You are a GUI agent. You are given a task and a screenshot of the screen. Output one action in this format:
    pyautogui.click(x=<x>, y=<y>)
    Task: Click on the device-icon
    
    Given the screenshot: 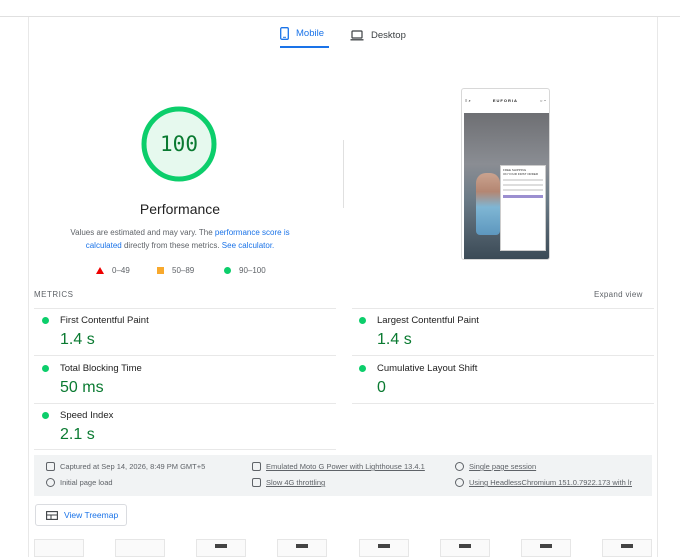 What is the action you would take?
    pyautogui.click(x=256, y=466)
    